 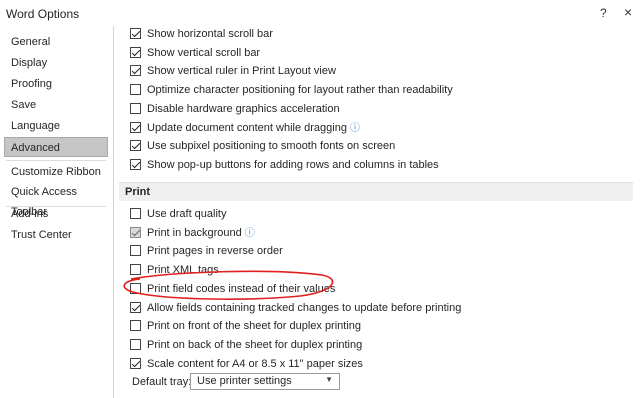 What do you see at coordinates (56, 172) in the screenshot?
I see `sidebar-item-customize-ribbon: Customize Ribbon` at bounding box center [56, 172].